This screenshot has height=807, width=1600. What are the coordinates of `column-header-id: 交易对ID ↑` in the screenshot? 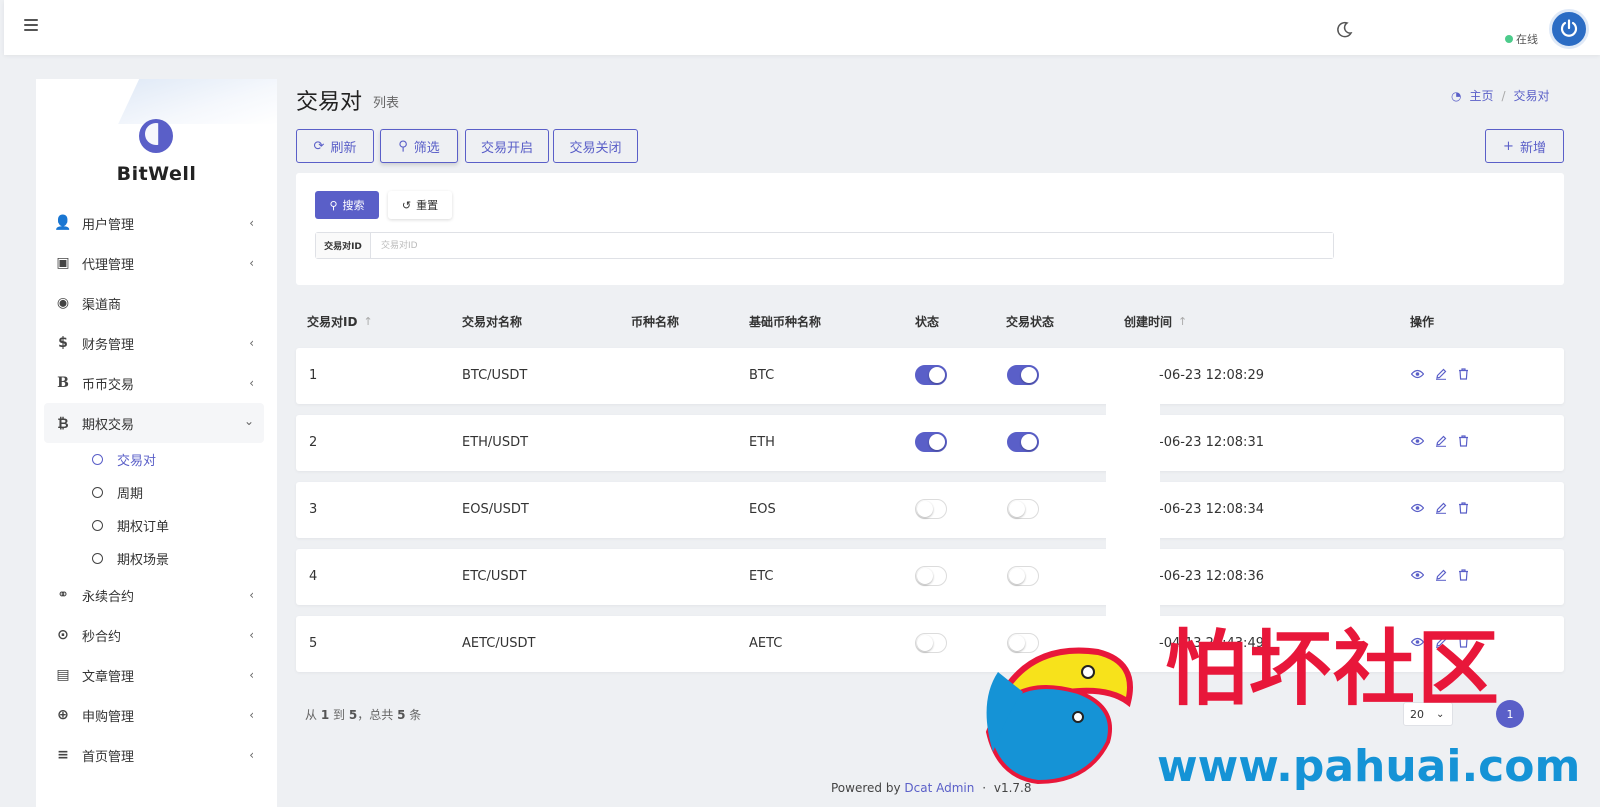 It's located at (340, 321).